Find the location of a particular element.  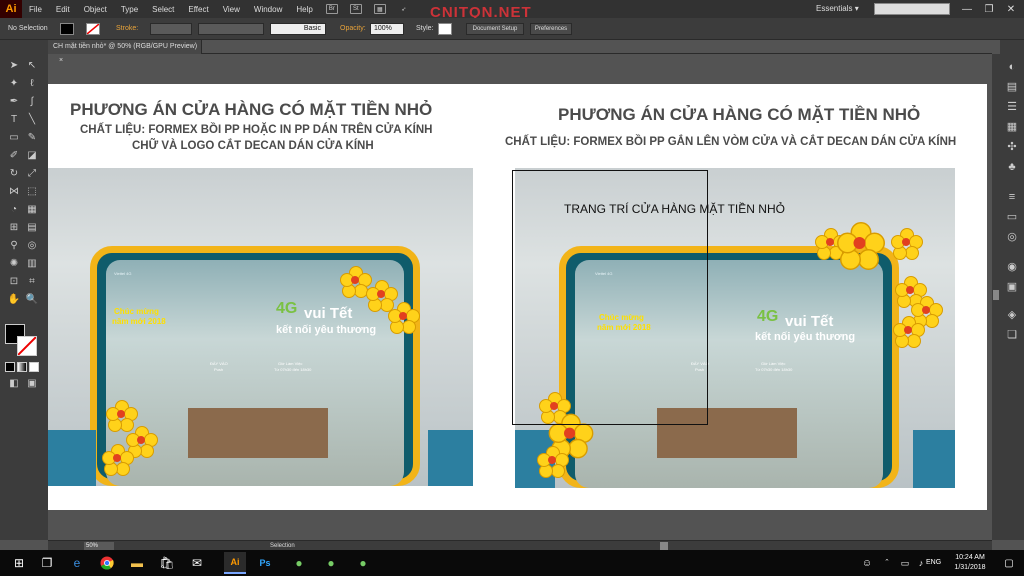

language-indicator: ENG is located at coordinates (933, 562).